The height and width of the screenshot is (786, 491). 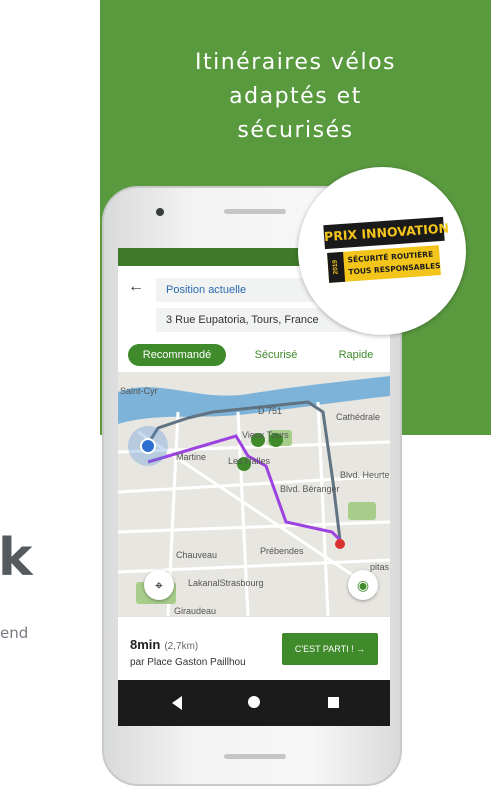 What do you see at coordinates (191, 457) in the screenshot?
I see `map-label: Martine` at bounding box center [191, 457].